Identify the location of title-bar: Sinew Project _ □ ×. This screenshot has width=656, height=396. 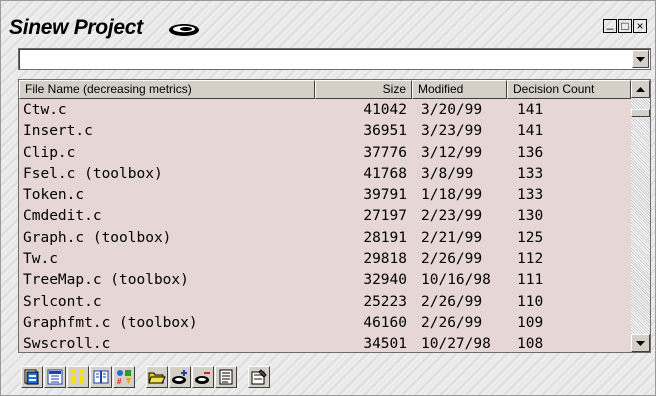
(328, 27).